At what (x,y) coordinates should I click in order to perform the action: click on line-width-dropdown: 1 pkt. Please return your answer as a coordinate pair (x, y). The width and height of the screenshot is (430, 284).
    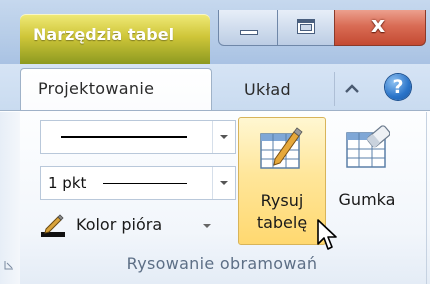
    Looking at the image, I should click on (138, 183).